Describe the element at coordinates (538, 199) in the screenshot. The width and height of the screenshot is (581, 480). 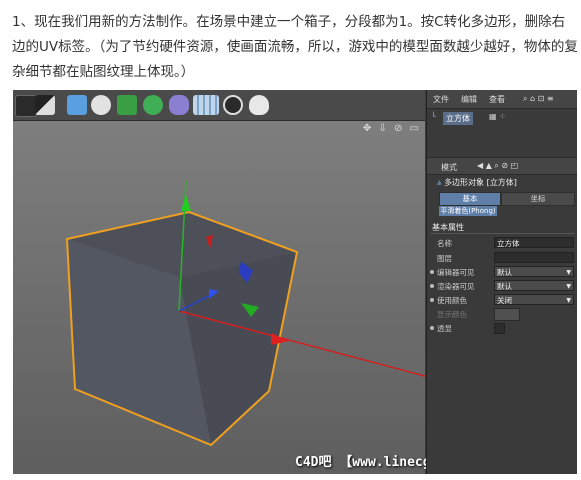
I see `tab-coords: 坐标` at that location.